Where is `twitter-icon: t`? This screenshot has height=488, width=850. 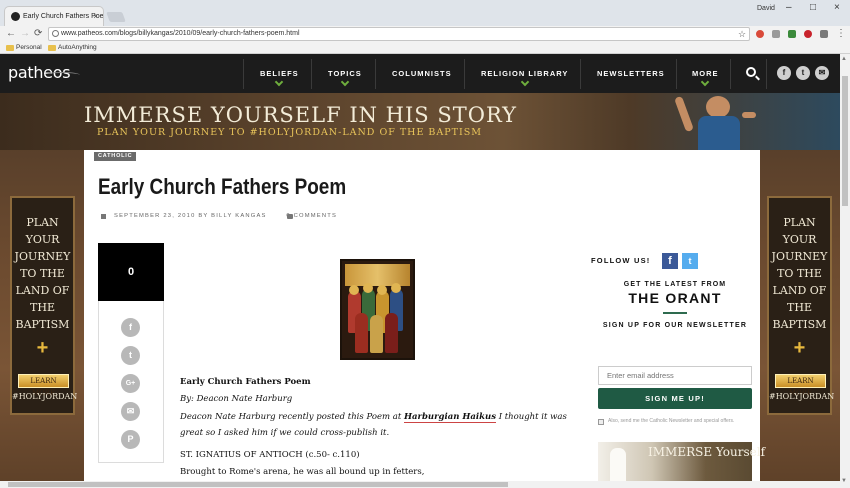
twitter-icon: t is located at coordinates (803, 73).